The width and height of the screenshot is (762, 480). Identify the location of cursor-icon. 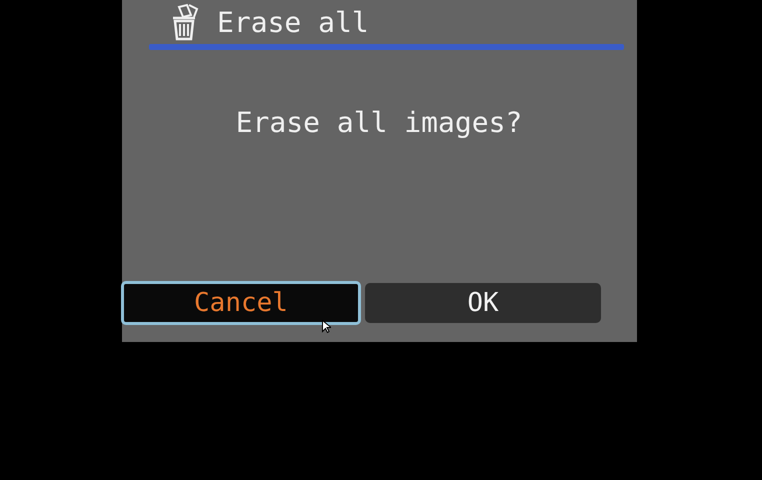
(326, 326).